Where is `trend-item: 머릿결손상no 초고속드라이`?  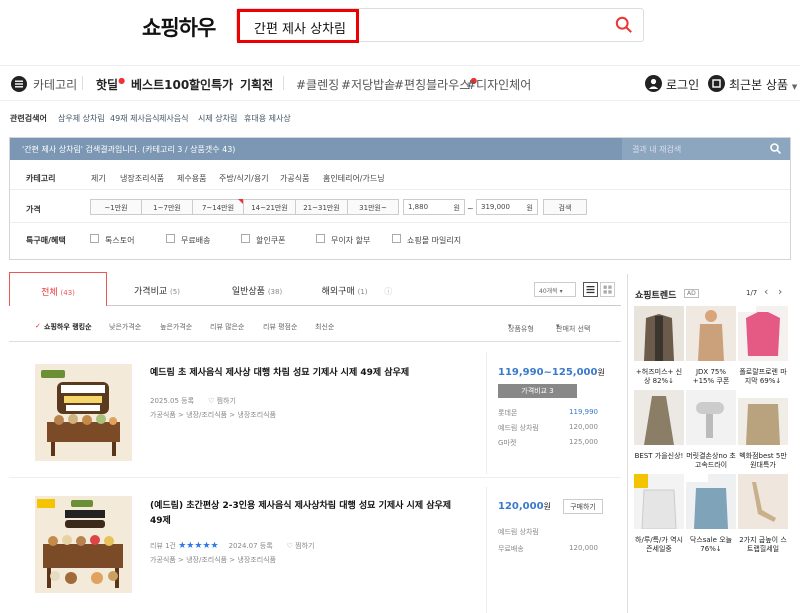
trend-item: 머릿결손상no 초고속드라이 is located at coordinates (711, 430).